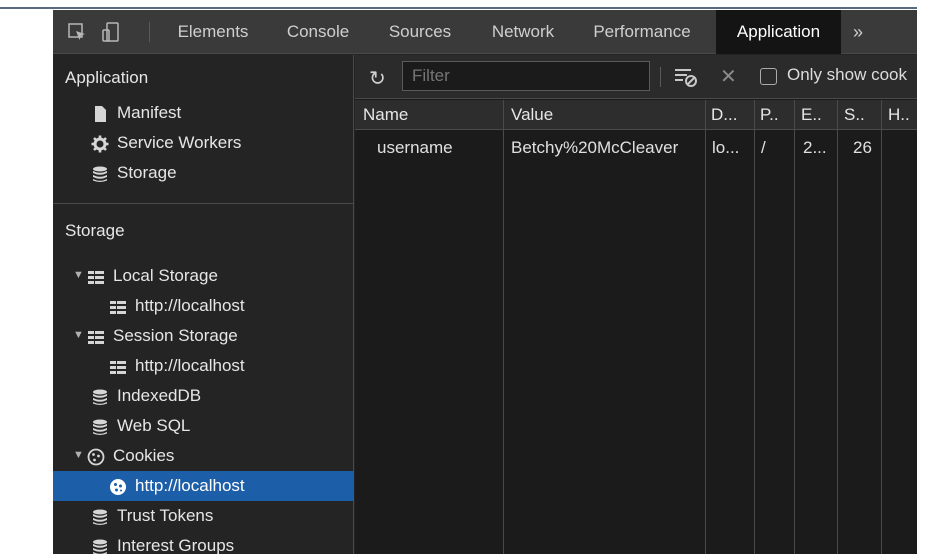 This screenshot has height=554, width=925. I want to click on sidebar-divider, so click(203, 203).